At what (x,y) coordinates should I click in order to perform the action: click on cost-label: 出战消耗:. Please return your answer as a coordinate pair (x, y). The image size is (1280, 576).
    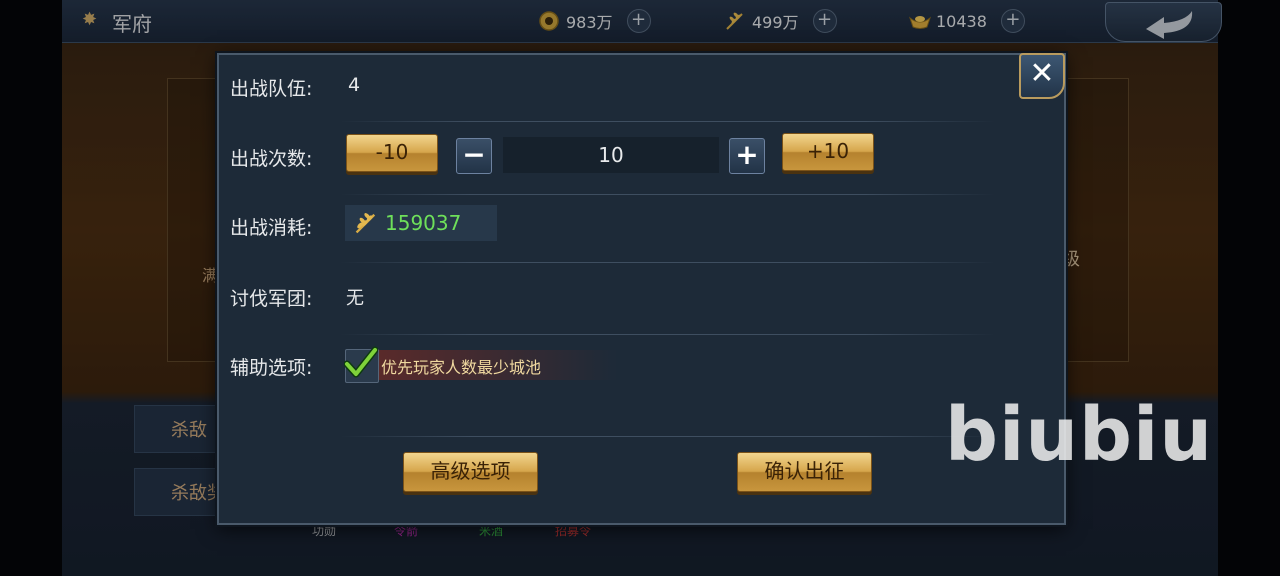
    Looking at the image, I should click on (271, 228).